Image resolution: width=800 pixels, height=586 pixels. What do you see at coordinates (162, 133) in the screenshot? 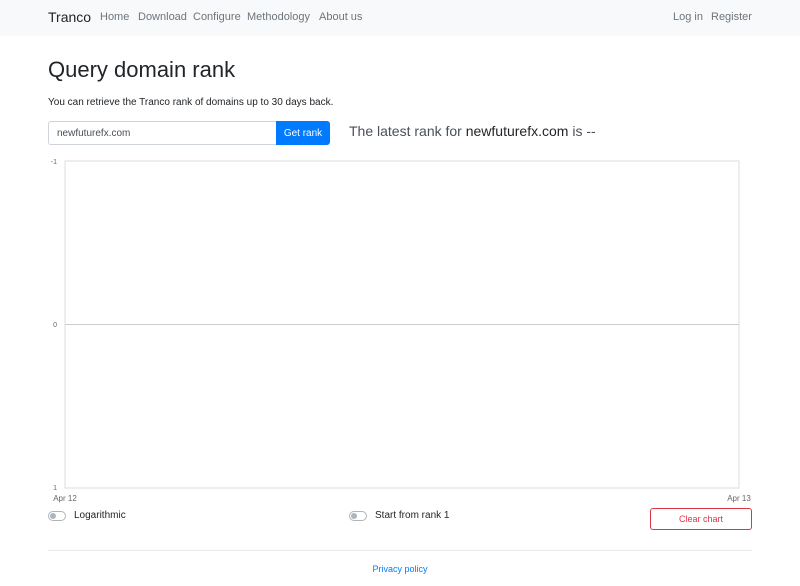
I see `domain-search-input` at bounding box center [162, 133].